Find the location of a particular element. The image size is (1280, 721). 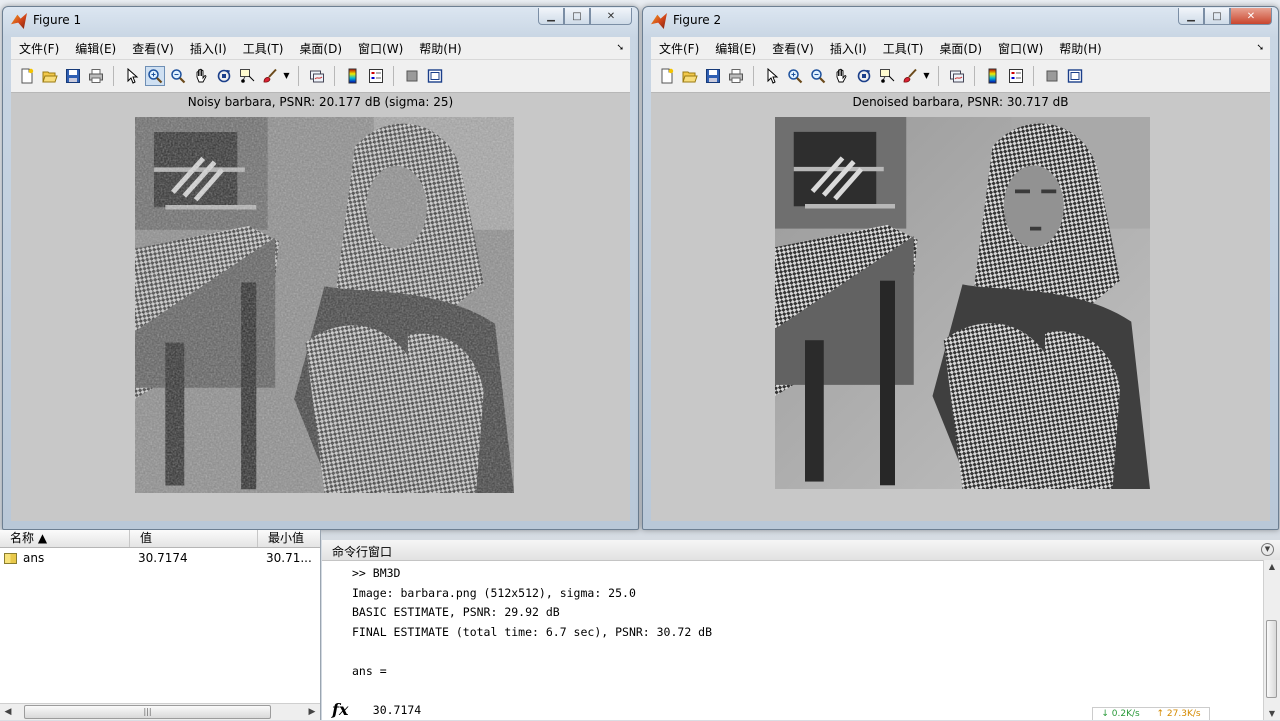

command-vertical-scrollbar: ▲ ▼ is located at coordinates (1271, 640).